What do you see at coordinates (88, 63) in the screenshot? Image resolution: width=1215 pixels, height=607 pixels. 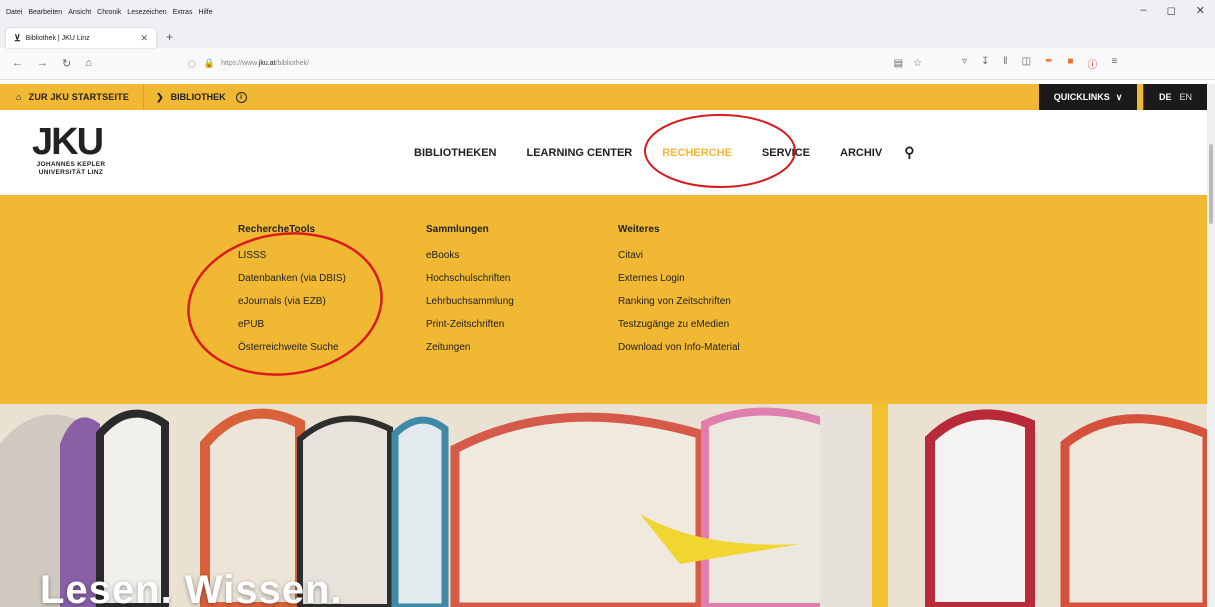 I see `home-icon: ⌂` at bounding box center [88, 63].